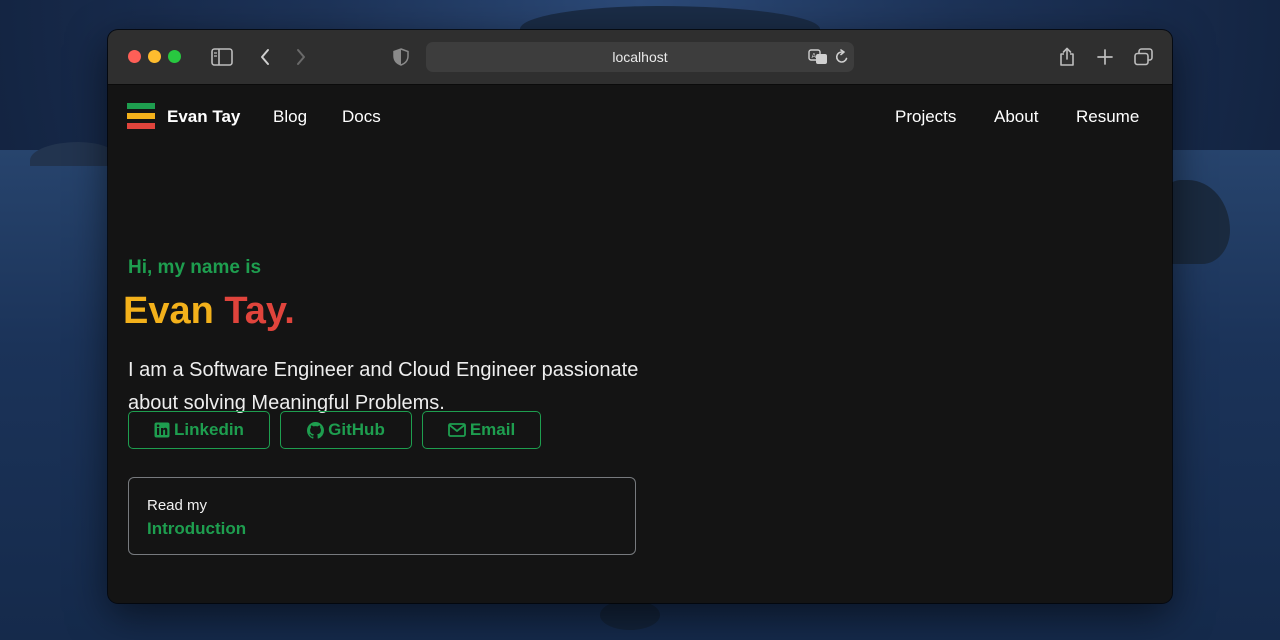 The width and height of the screenshot is (1280, 640). I want to click on browser-toolbar: localhost A, so click(640, 57).